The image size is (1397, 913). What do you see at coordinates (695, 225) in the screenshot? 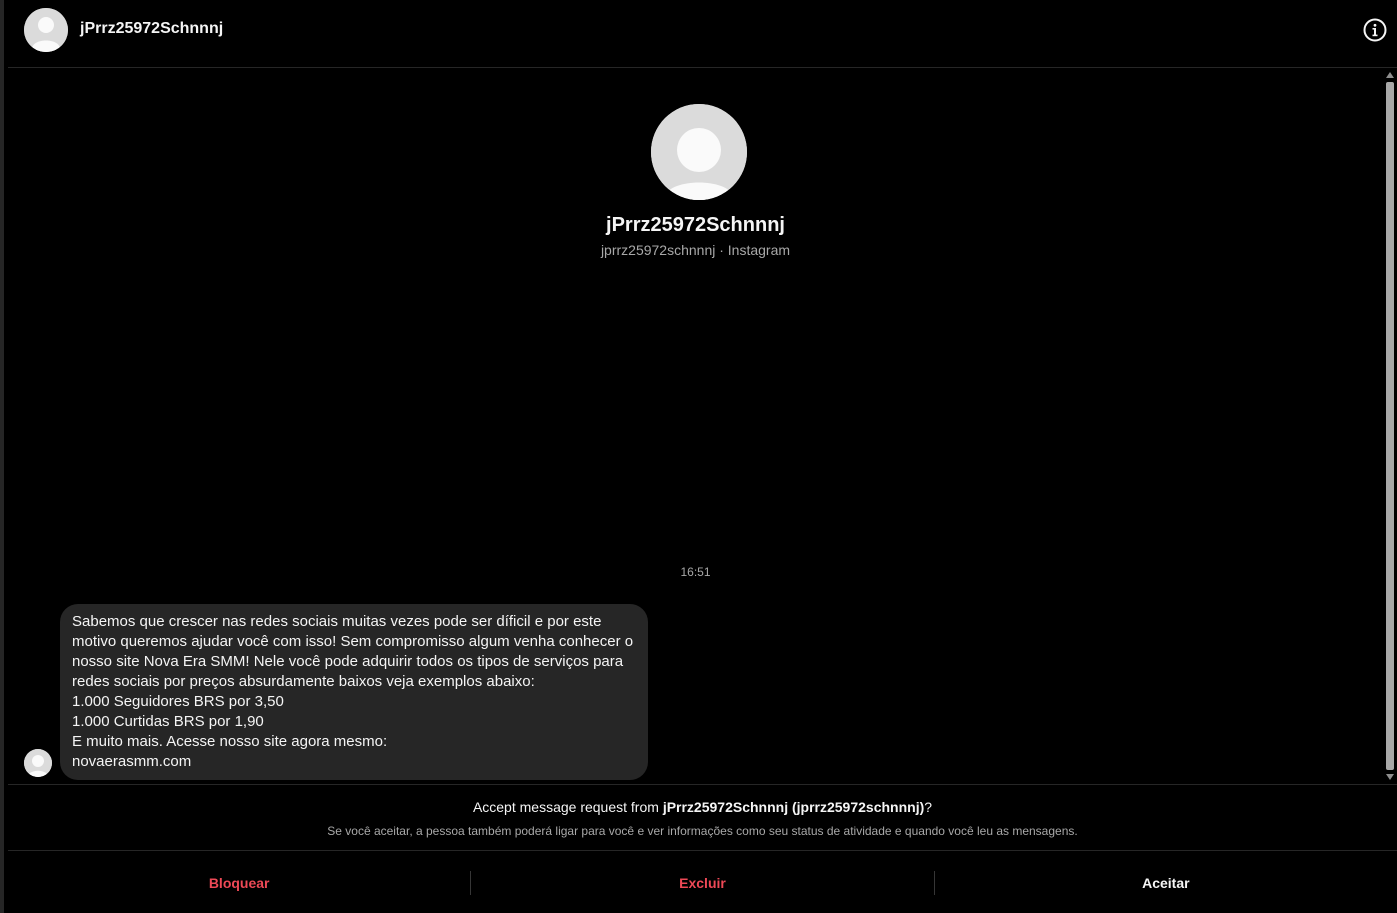
I see `profile-name: jPrrz25972Schnnnj` at bounding box center [695, 225].